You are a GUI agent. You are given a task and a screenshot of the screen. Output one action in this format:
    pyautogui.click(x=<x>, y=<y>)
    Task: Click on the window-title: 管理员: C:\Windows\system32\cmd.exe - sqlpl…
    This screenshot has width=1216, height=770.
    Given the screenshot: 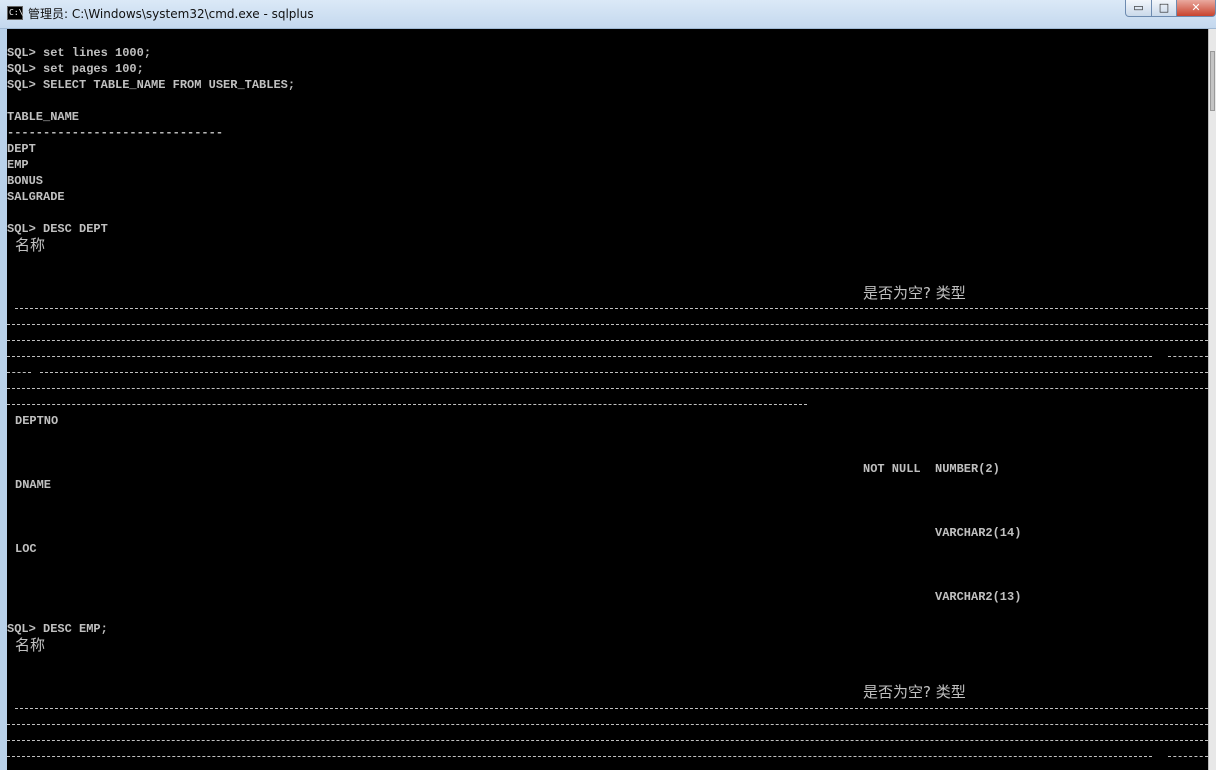 What is the action you would take?
    pyautogui.click(x=171, y=14)
    